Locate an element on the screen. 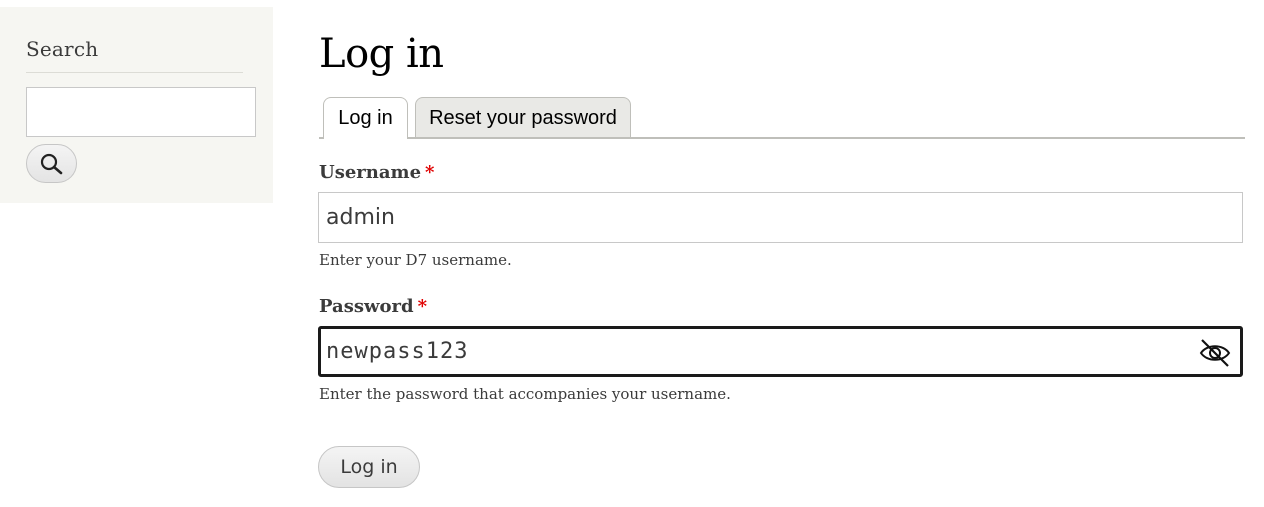 The image size is (1264, 507). eye-slash-icon is located at coordinates (1215, 353).